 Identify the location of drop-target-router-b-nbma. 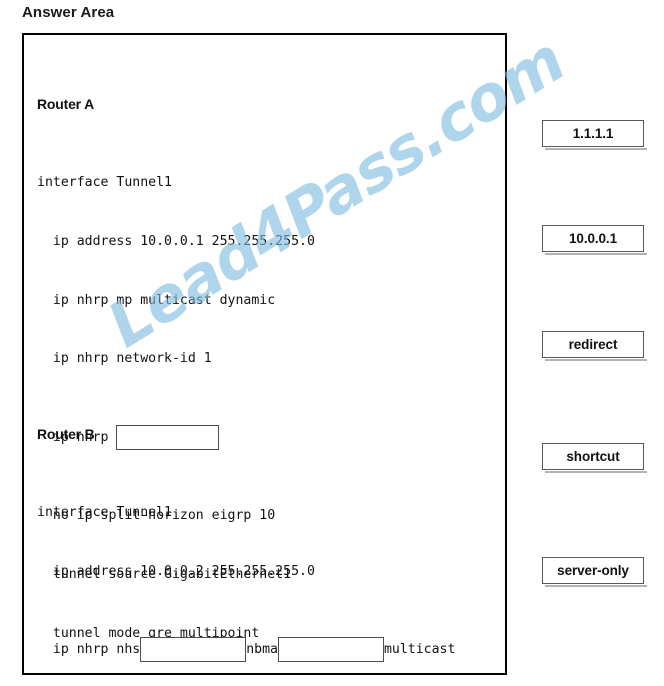
(330, 650).